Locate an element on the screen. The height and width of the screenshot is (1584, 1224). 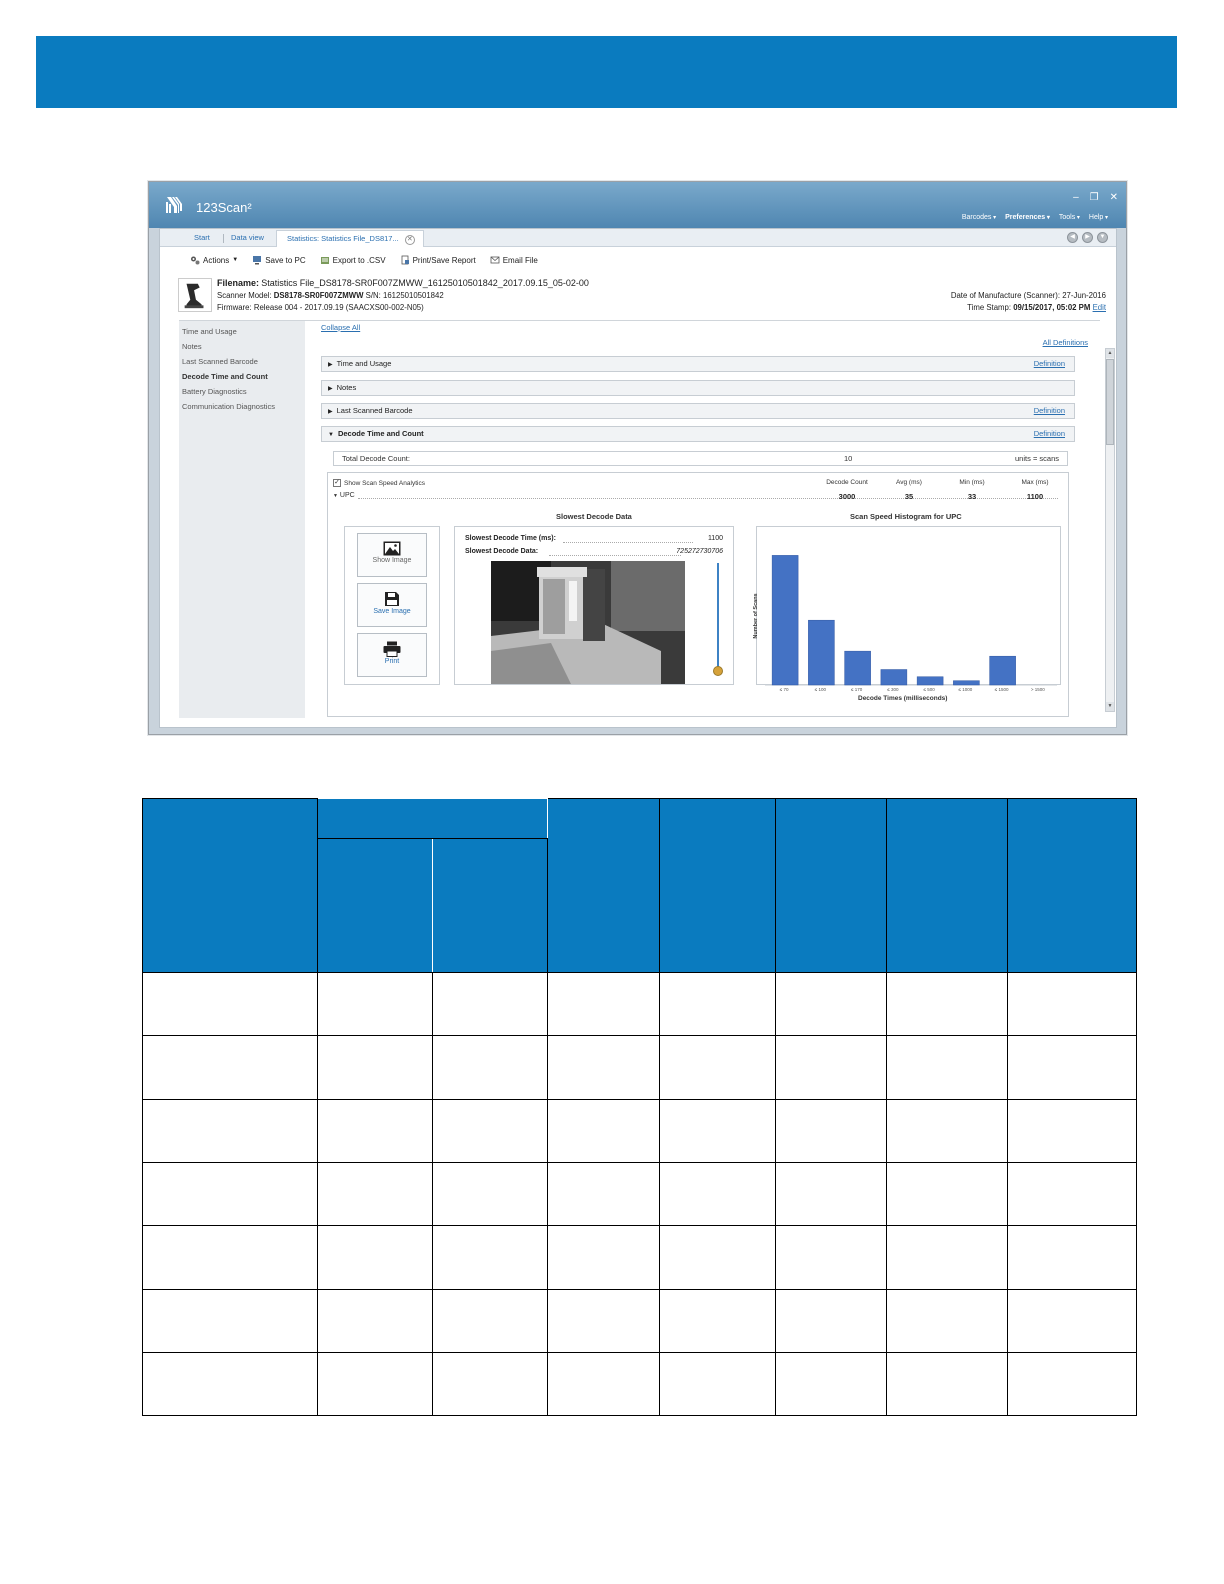
close-tab-icon: ✕ is located at coordinates (409, 240).